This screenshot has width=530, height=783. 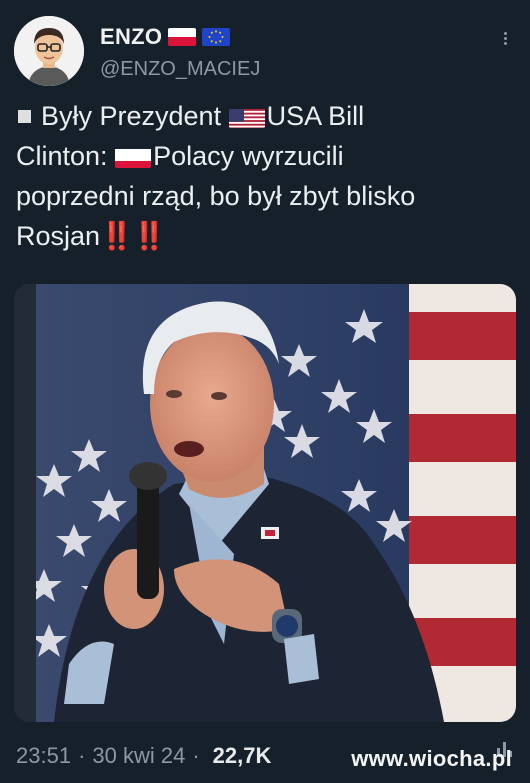 What do you see at coordinates (266, 236) in the screenshot?
I see `tweet-line-4: Rosjan‼️‼️` at bounding box center [266, 236].